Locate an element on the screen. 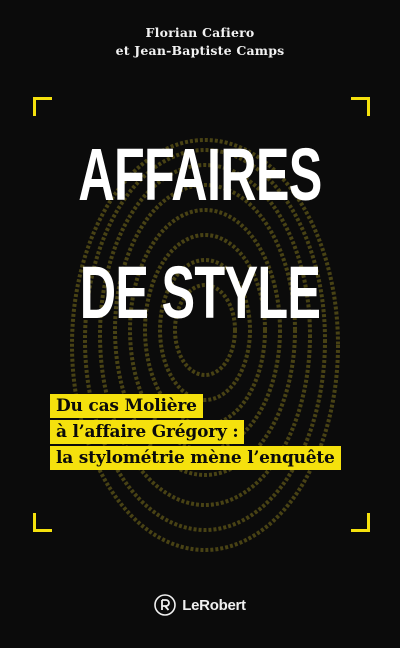  subtitle-line-3: la stylométrie mène l’enquête is located at coordinates (195, 458).